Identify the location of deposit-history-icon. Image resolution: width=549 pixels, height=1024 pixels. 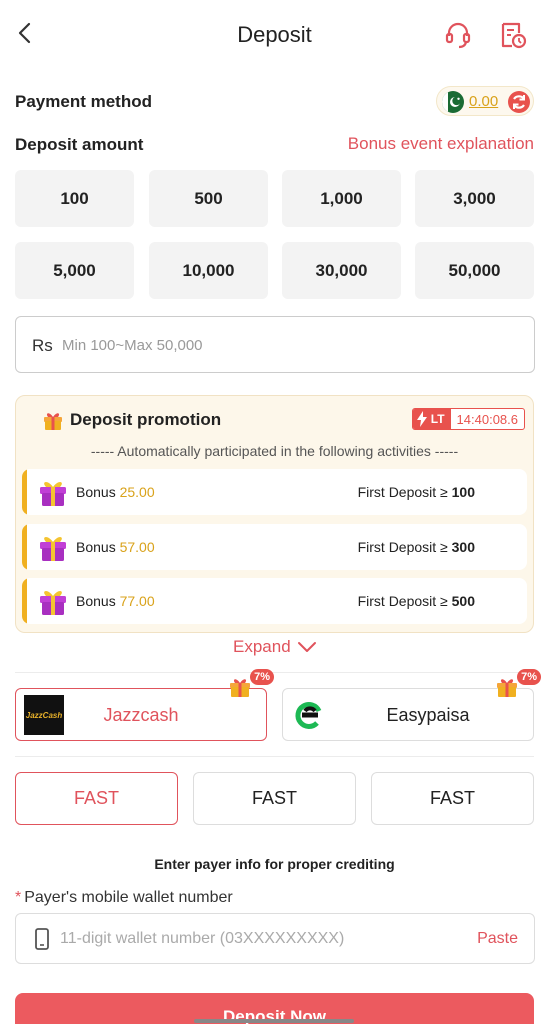
(513, 35).